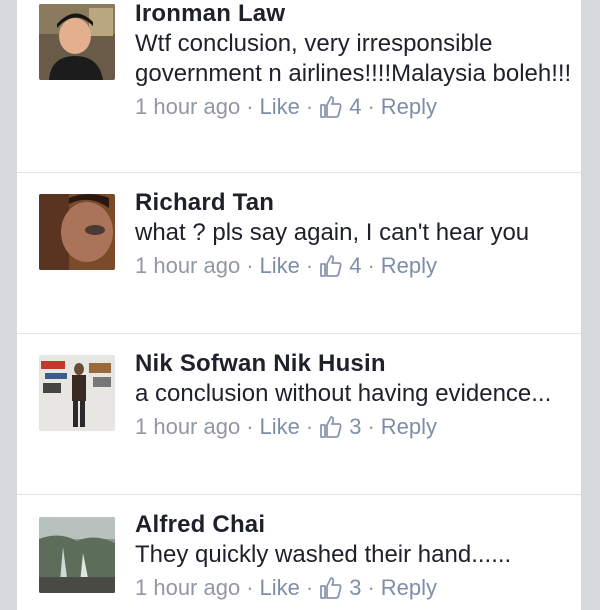 This screenshot has height=610, width=600. What do you see at coordinates (355, 525) in the screenshot?
I see `commenter-name: Alfred Chai` at bounding box center [355, 525].